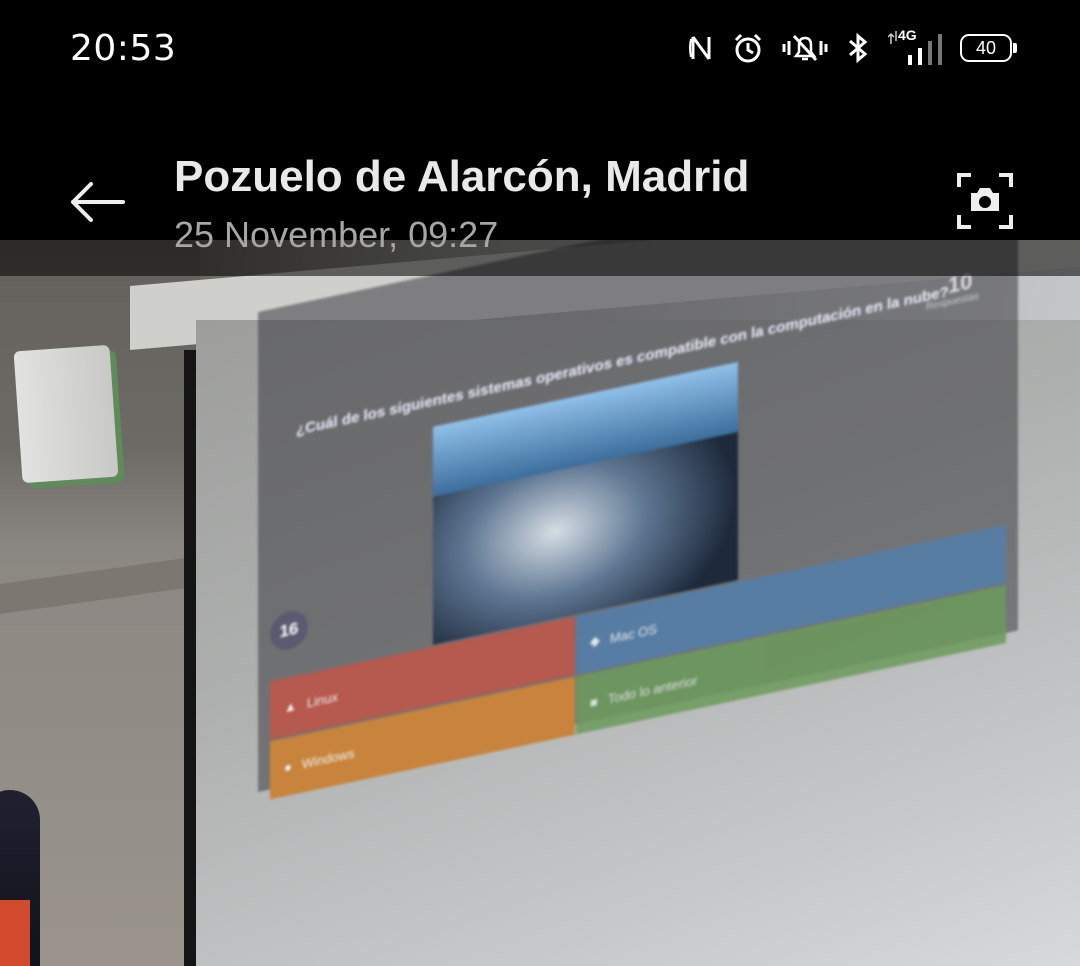 The height and width of the screenshot is (966, 1080). I want to click on answer-label: Linux, so click(322, 699).